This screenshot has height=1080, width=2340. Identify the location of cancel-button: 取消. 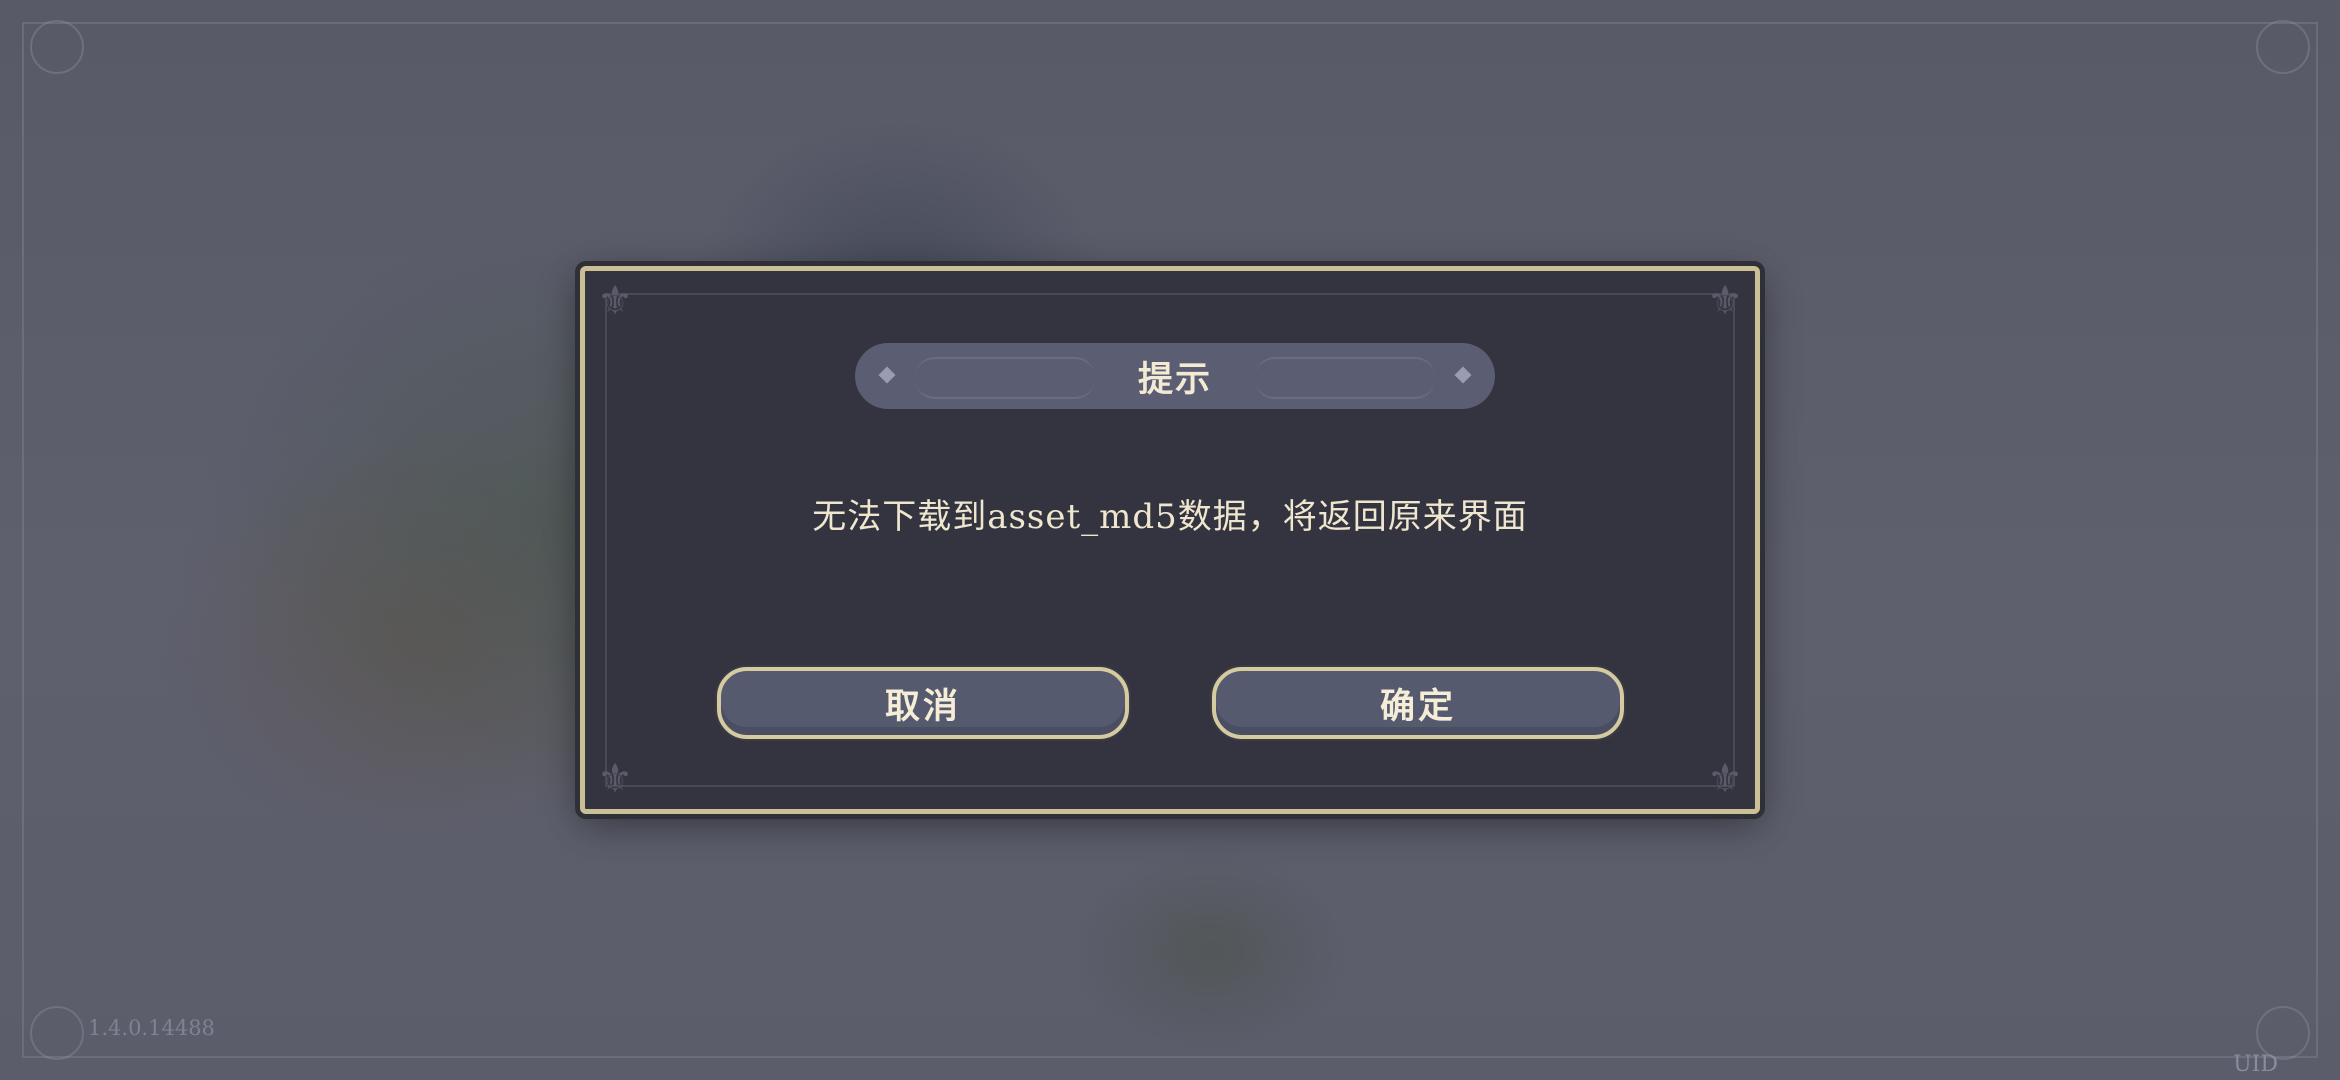
(923, 703).